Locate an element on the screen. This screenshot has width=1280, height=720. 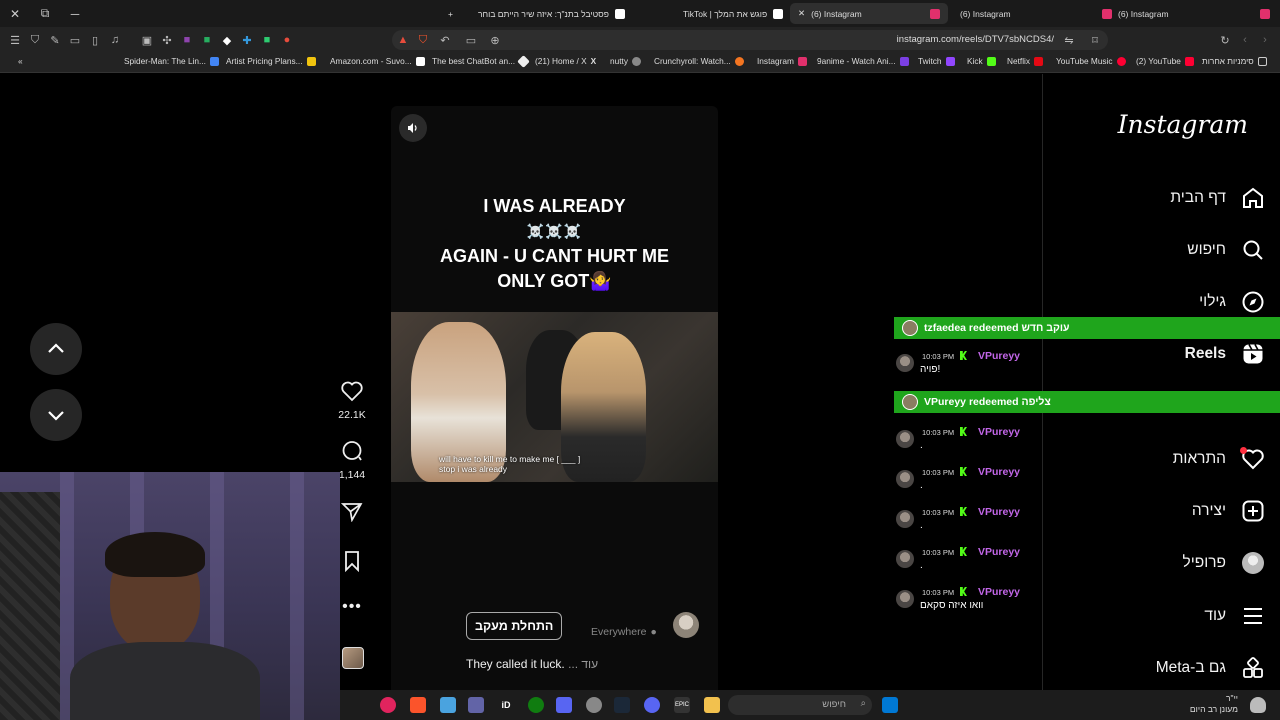
new-tab-button: + is located at coordinates (450, 13).